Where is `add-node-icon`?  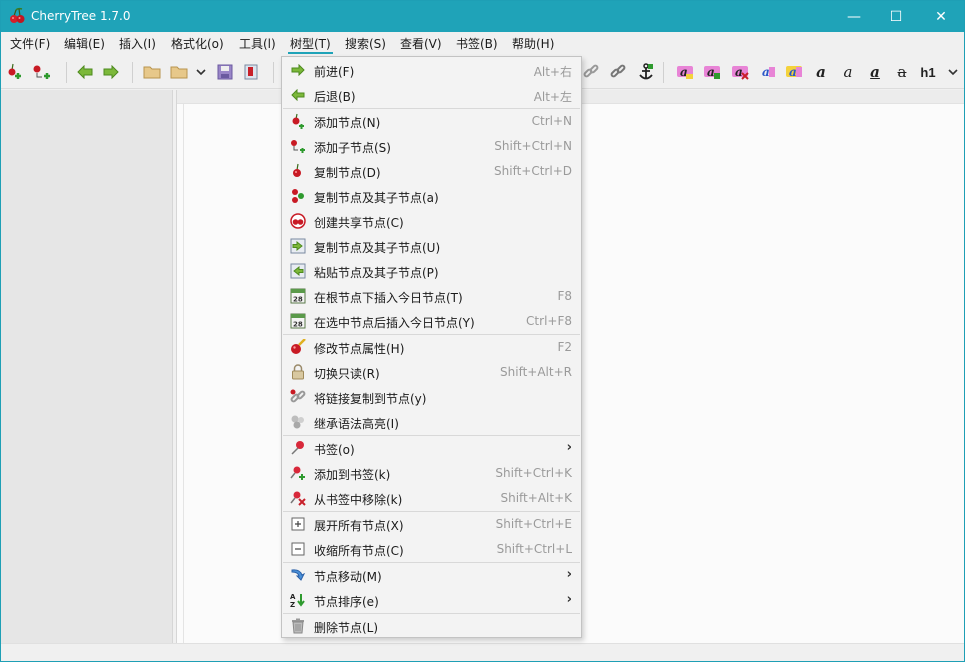
add-node-icon is located at coordinates (14, 72).